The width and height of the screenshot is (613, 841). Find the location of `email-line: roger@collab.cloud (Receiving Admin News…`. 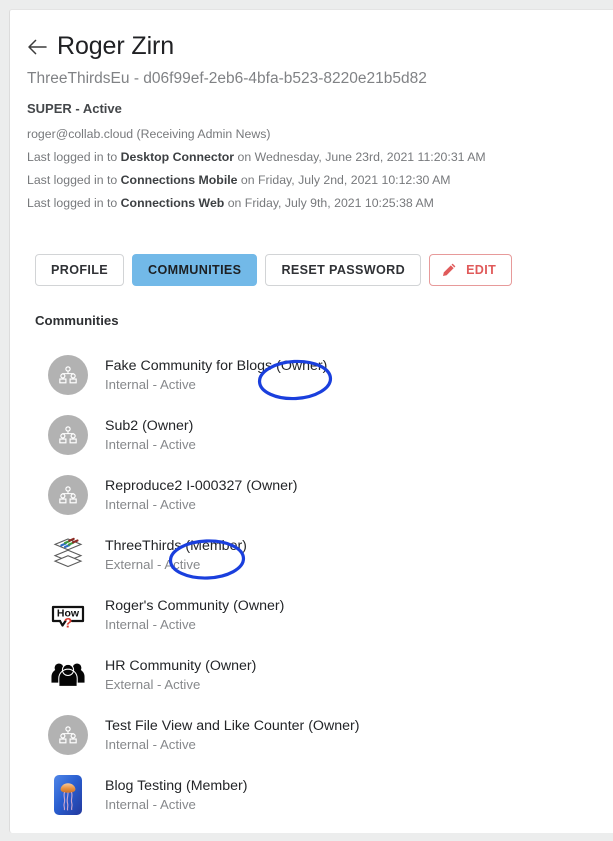

email-line: roger@collab.cloud (Receiving Admin News… is located at coordinates (149, 133).